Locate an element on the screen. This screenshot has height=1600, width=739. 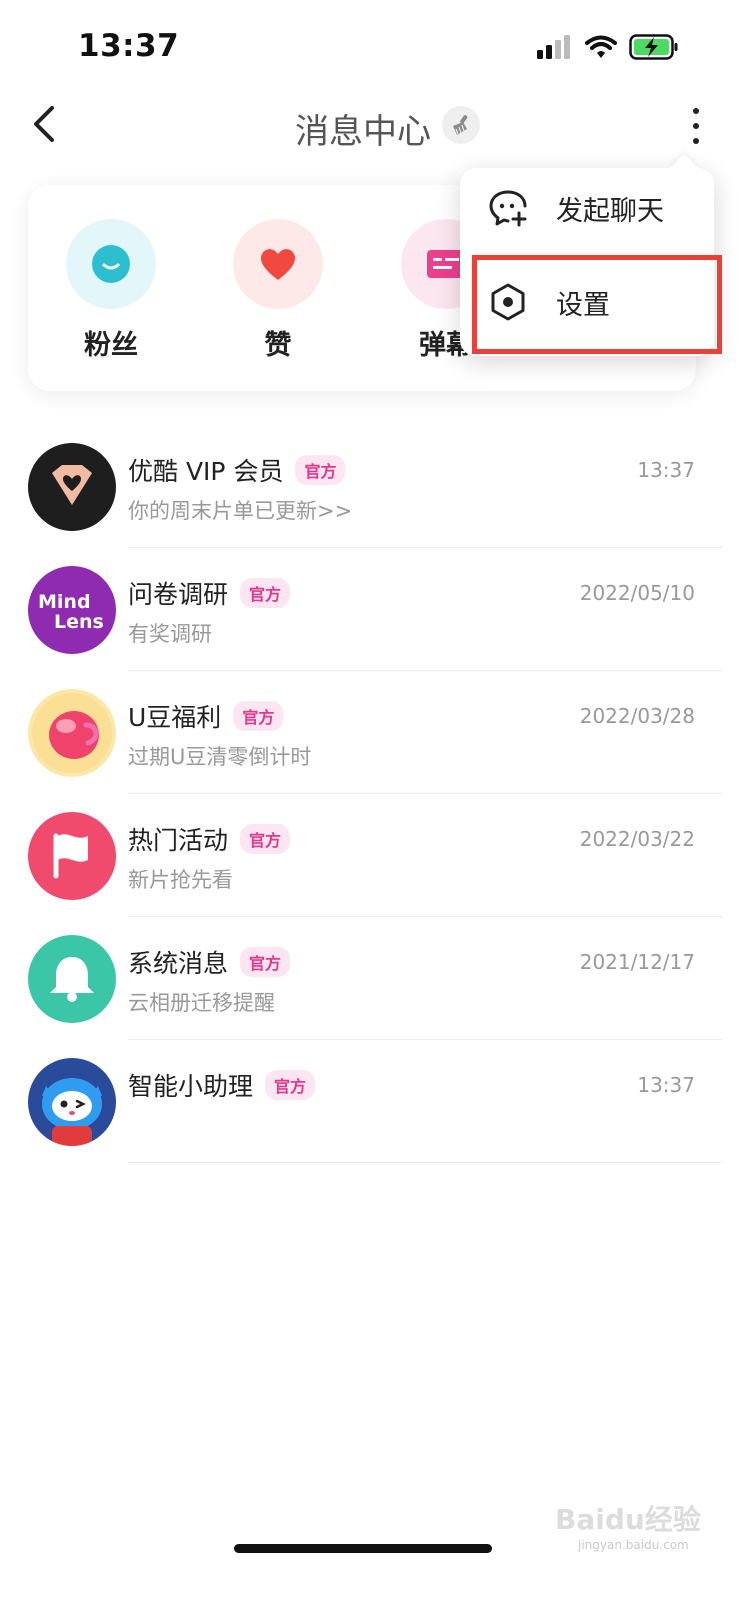
settings-highlight-box is located at coordinates (597, 304).